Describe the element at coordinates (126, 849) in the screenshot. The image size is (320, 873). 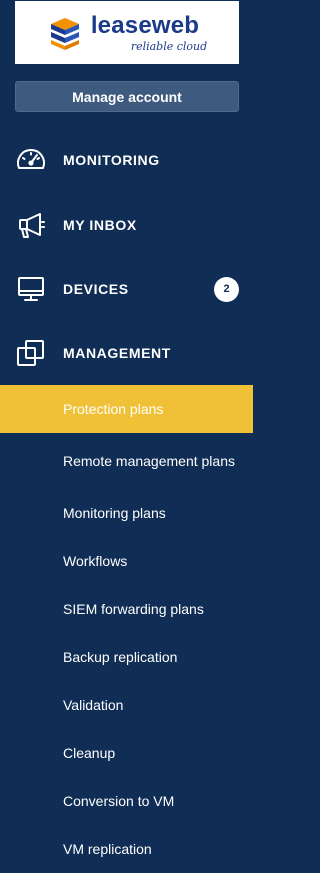
I see `submenu-item-vm-replication: VM replication` at that location.